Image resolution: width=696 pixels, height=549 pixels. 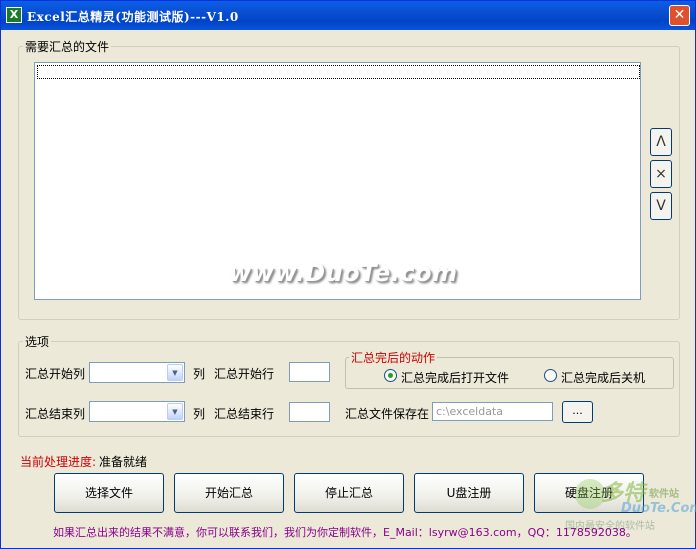 I want to click on close-button: ✕, so click(x=679, y=15).